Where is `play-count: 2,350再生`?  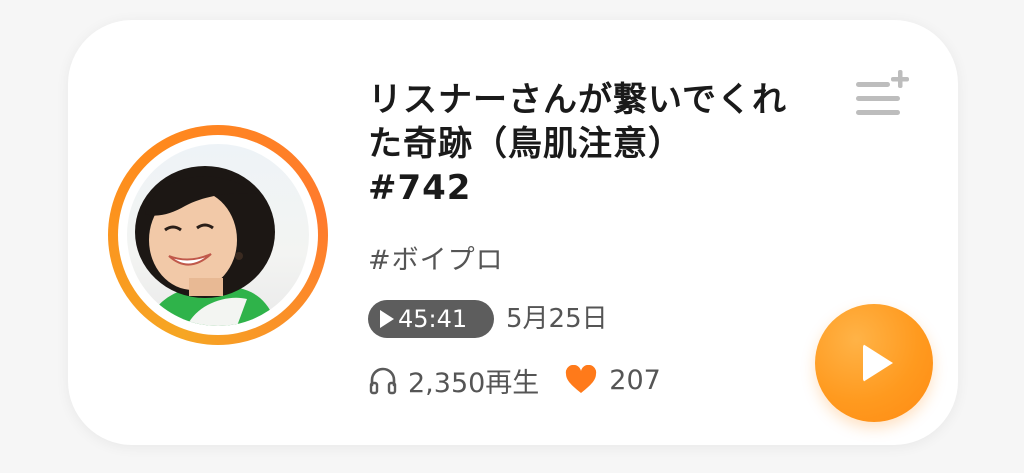 play-count: 2,350再生 is located at coordinates (474, 383).